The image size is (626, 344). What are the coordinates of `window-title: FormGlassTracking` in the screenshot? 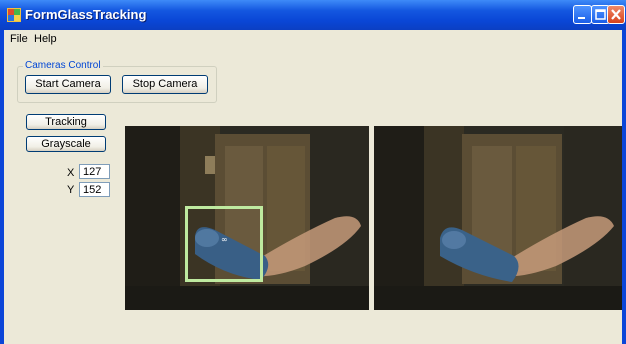 It's located at (86, 14).